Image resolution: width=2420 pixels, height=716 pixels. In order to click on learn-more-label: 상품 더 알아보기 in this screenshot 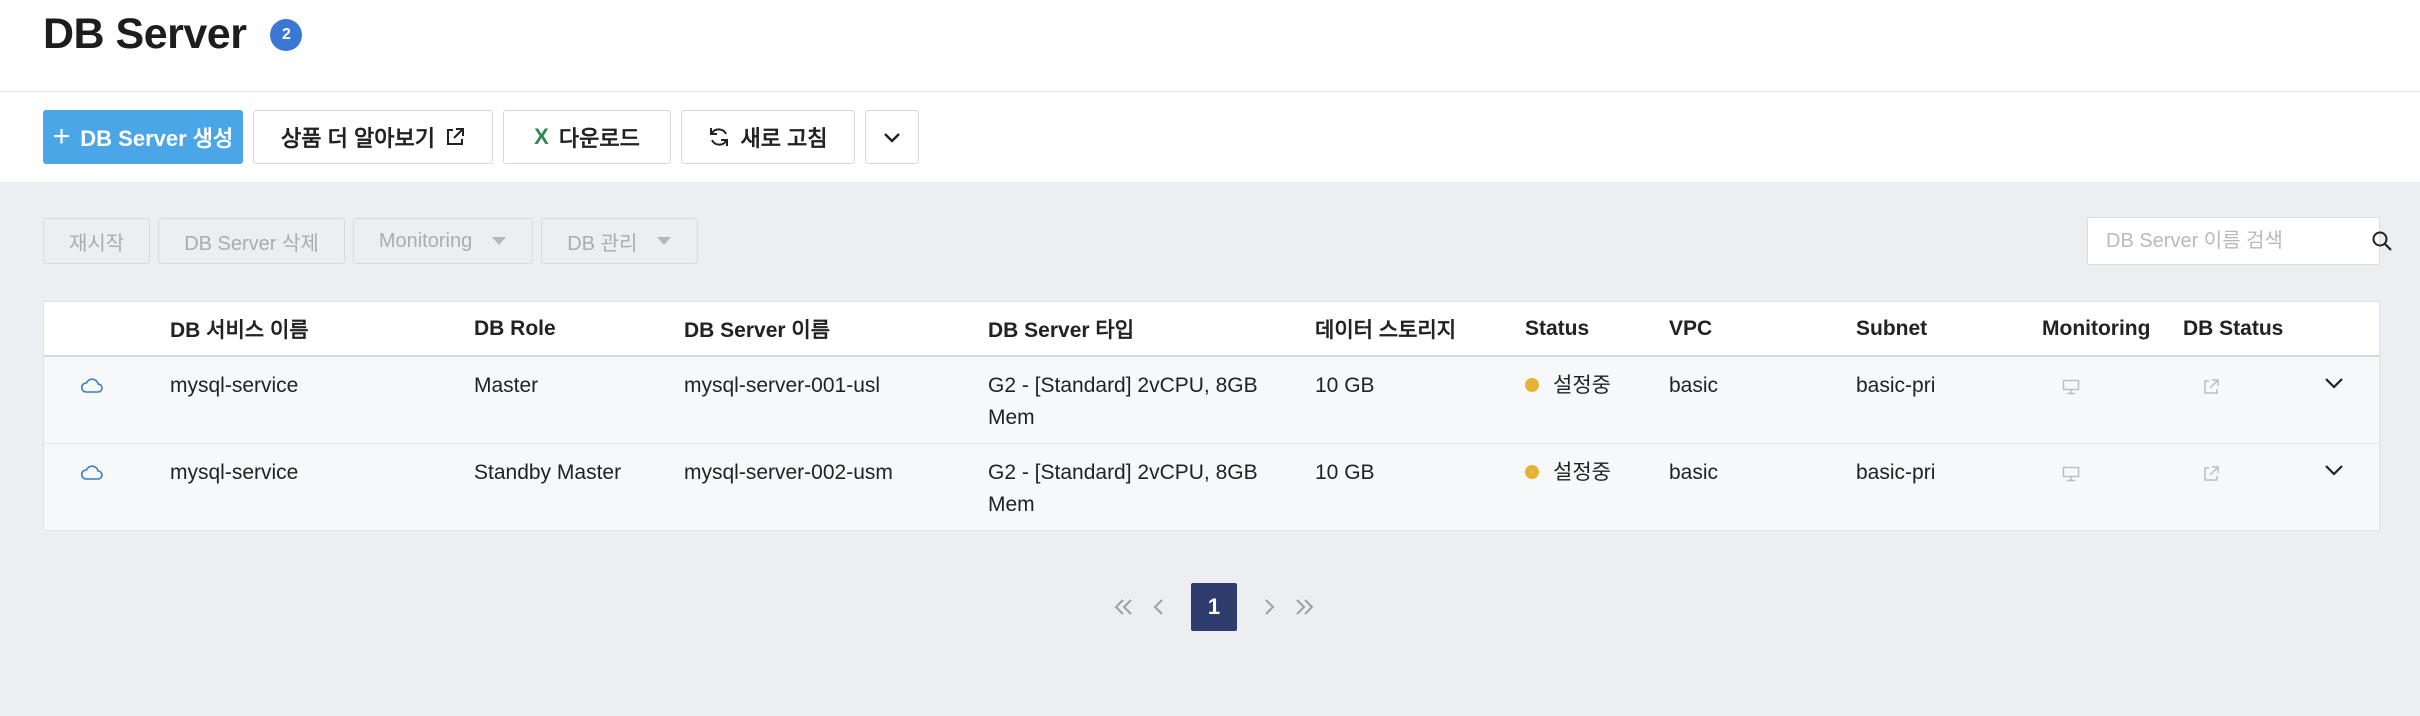, I will do `click(358, 138)`.